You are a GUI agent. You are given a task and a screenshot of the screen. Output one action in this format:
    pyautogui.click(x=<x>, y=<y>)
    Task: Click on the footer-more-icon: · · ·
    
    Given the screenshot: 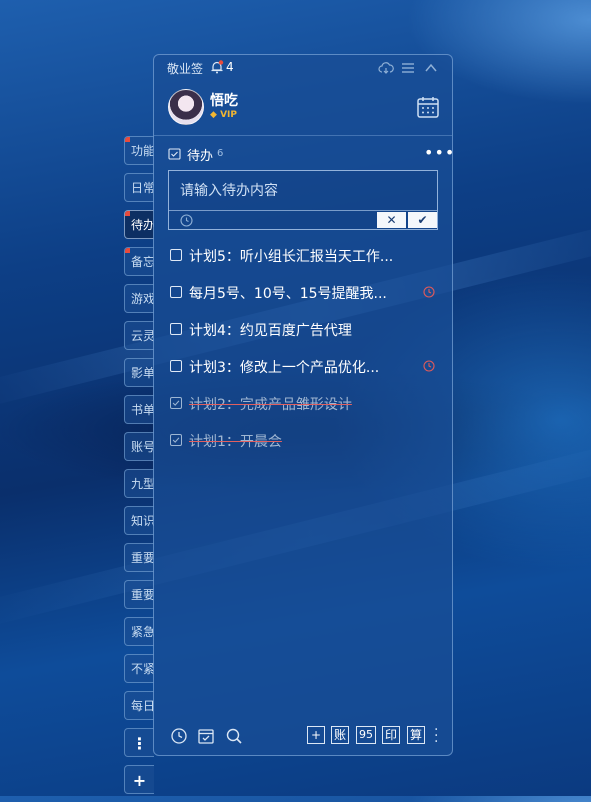 What is the action you would take?
    pyautogui.click(x=436, y=736)
    